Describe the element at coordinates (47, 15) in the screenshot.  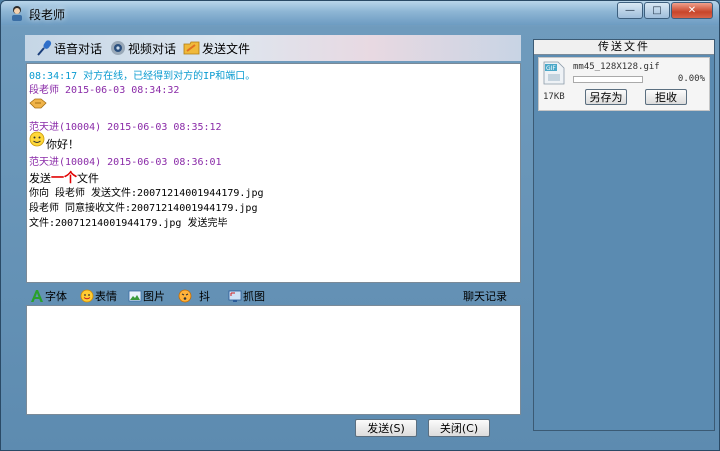
I see `window-title: 段老师` at that location.